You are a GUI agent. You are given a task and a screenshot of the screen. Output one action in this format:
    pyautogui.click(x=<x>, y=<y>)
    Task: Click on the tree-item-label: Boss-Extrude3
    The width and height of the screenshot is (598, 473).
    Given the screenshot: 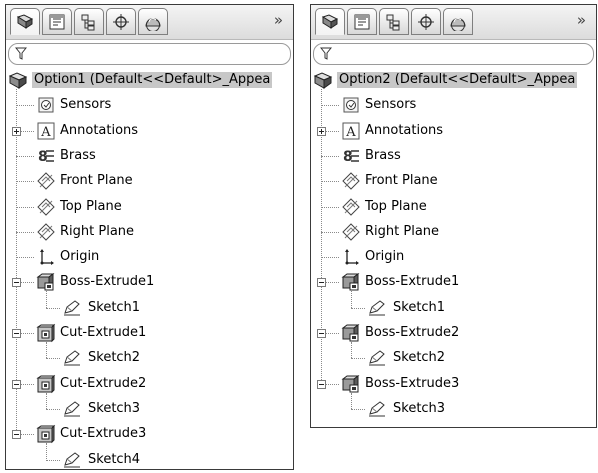 What is the action you would take?
    pyautogui.click(x=412, y=383)
    